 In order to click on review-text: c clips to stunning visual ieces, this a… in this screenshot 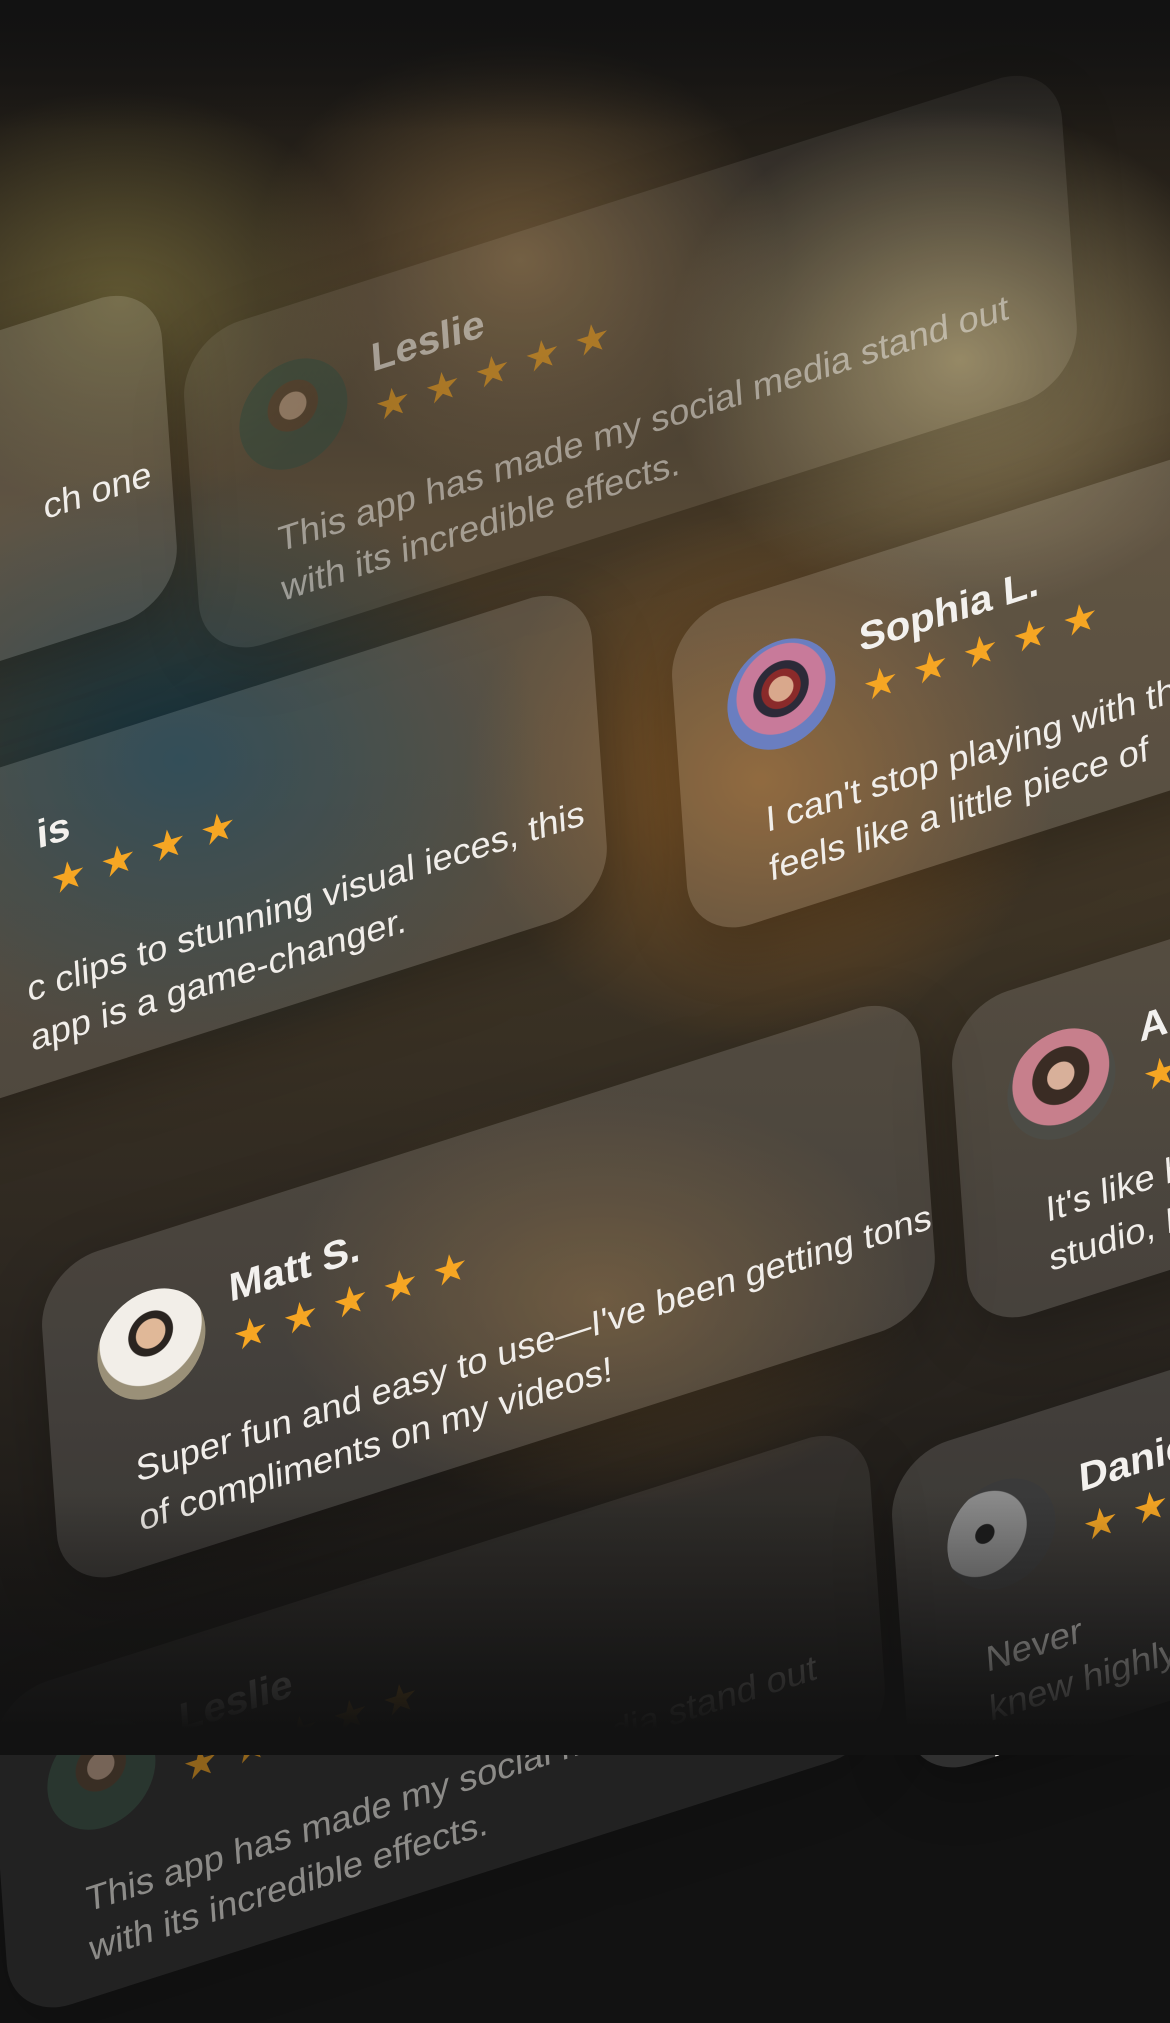, I will do `click(305, 925)`.